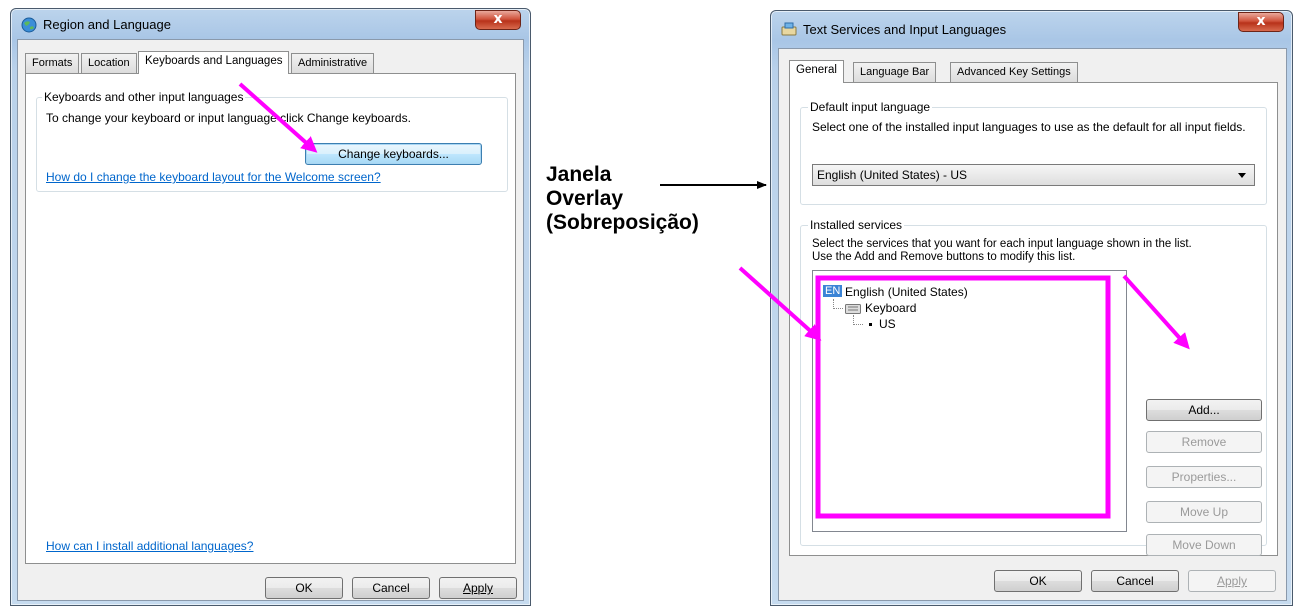 The image size is (1299, 608). Describe the element at coordinates (1014, 72) in the screenshot. I see `tab-advanced-key-settings: Advanced Key Settings` at that location.